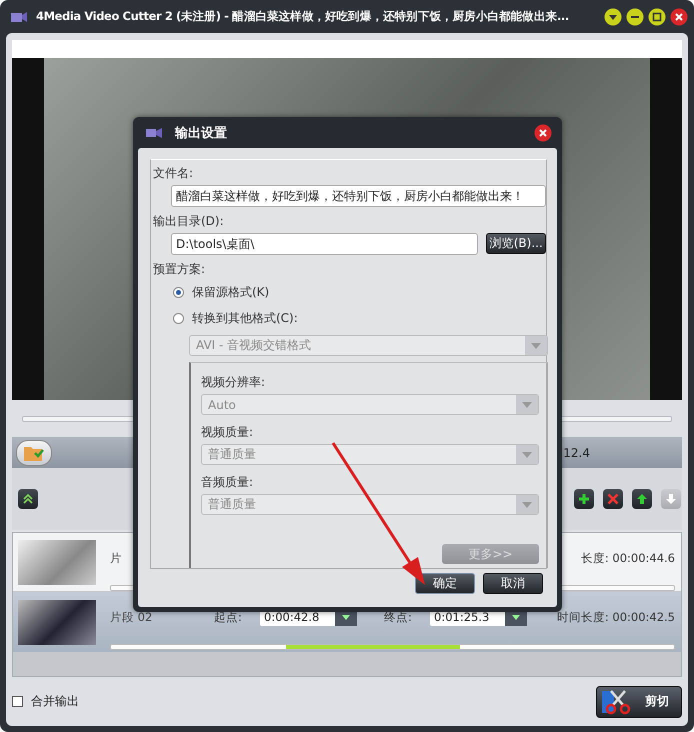 The image size is (694, 732). I want to click on merge-checkbox, so click(17, 701).